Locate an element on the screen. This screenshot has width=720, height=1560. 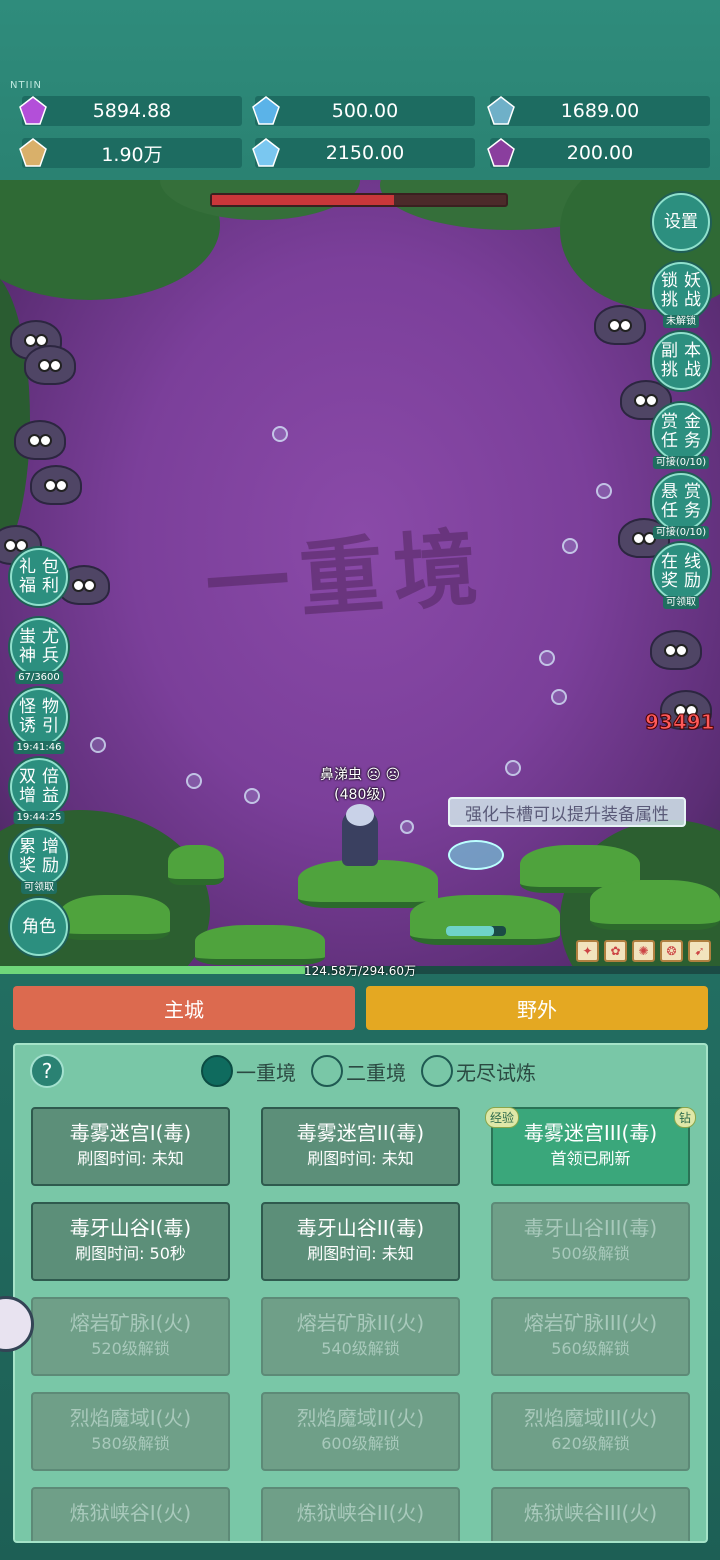
map-status: 刷图时间: 50秒 is located at coordinates (130, 1253).